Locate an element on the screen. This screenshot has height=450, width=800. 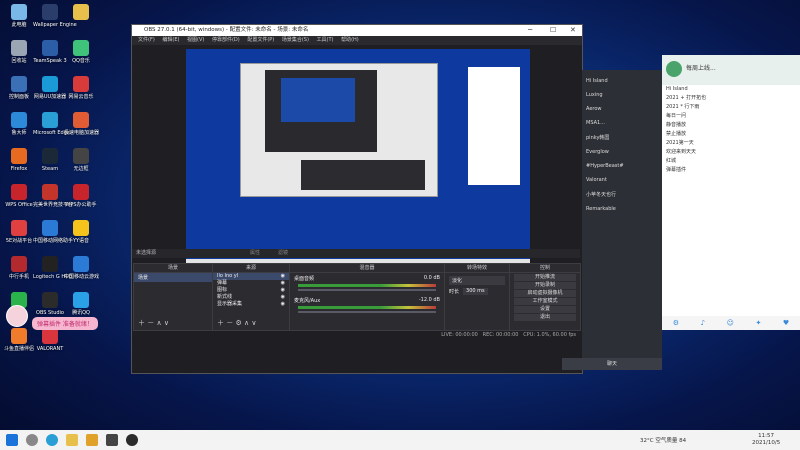
close-button: ✕ is located at coordinates (573, 30).